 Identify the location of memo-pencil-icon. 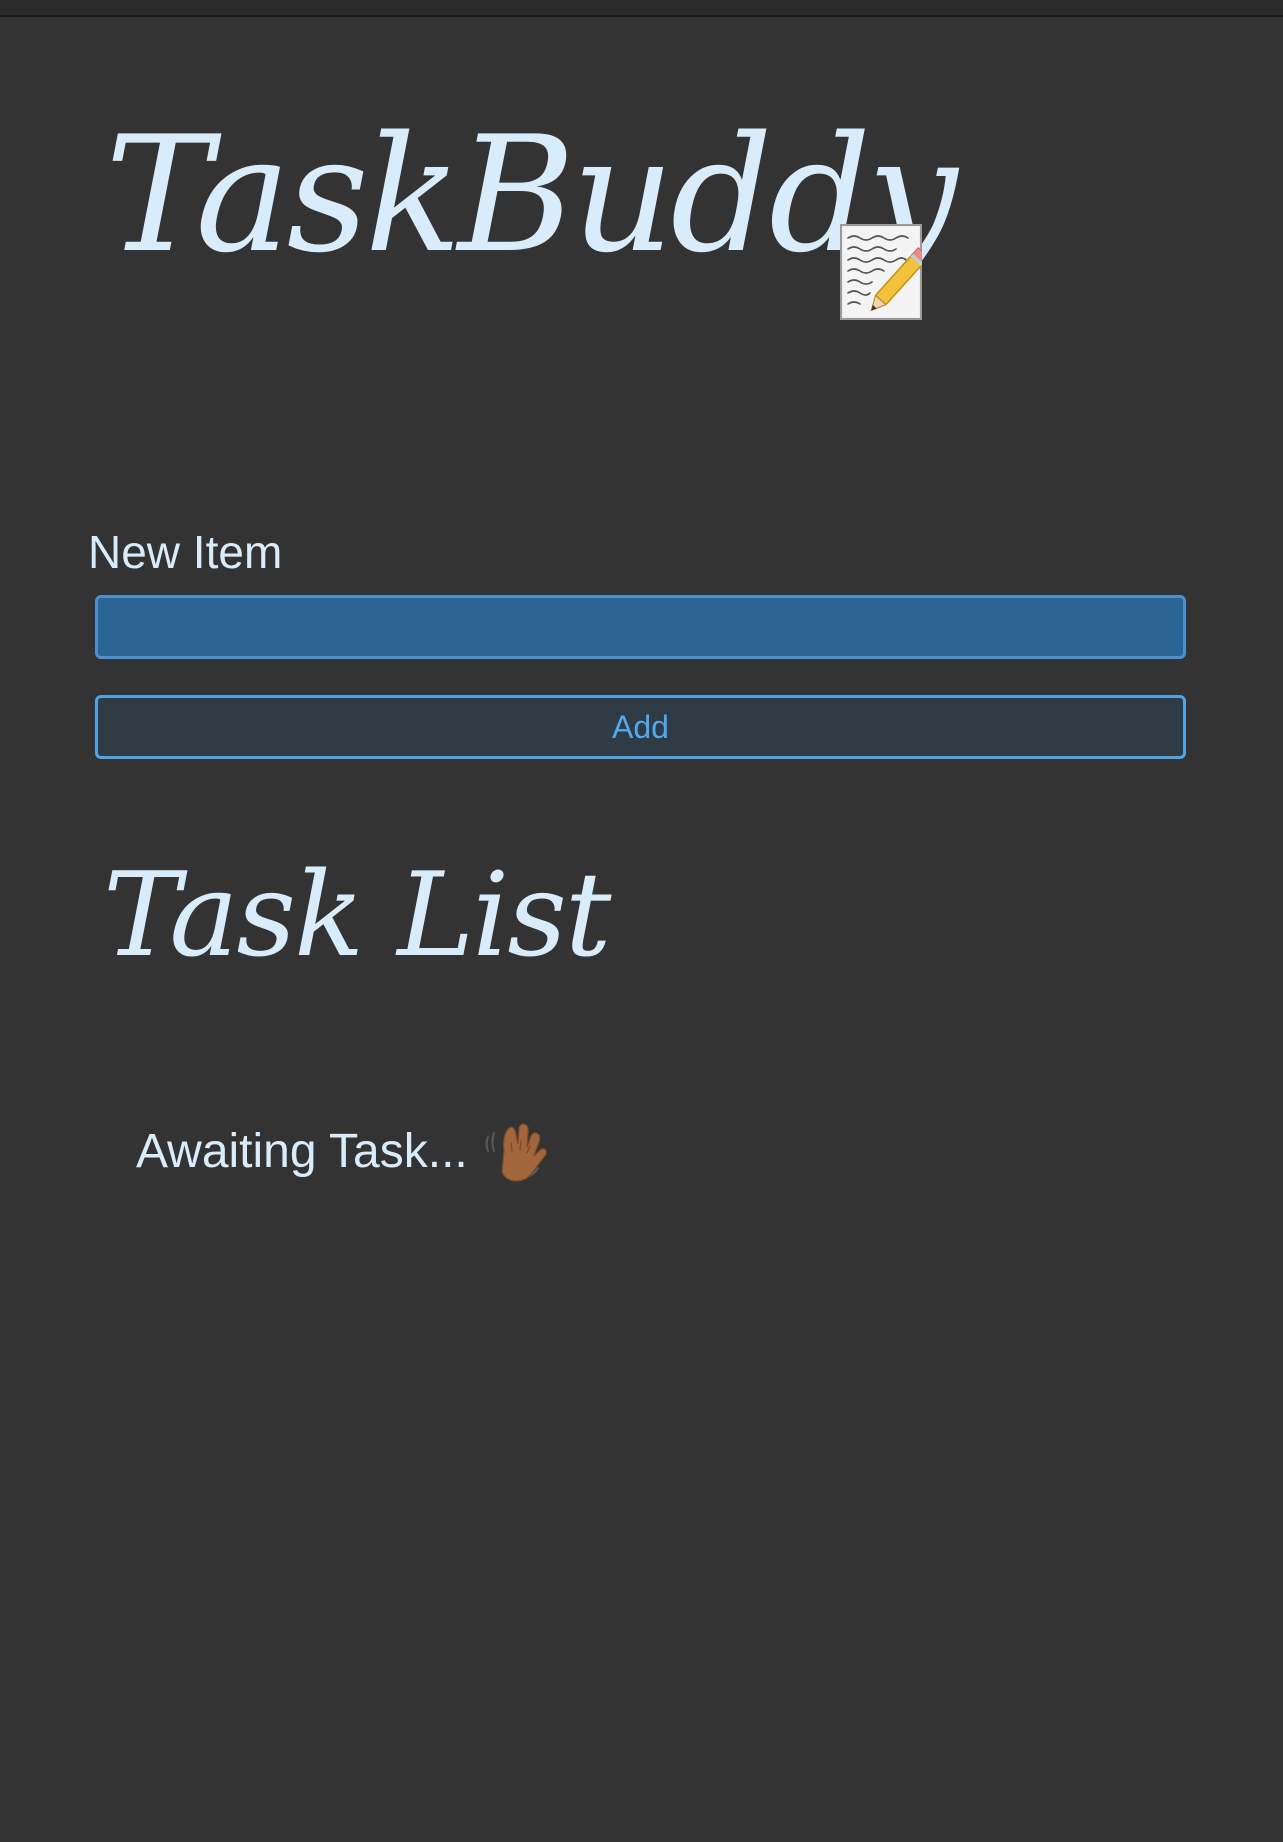
(881, 272).